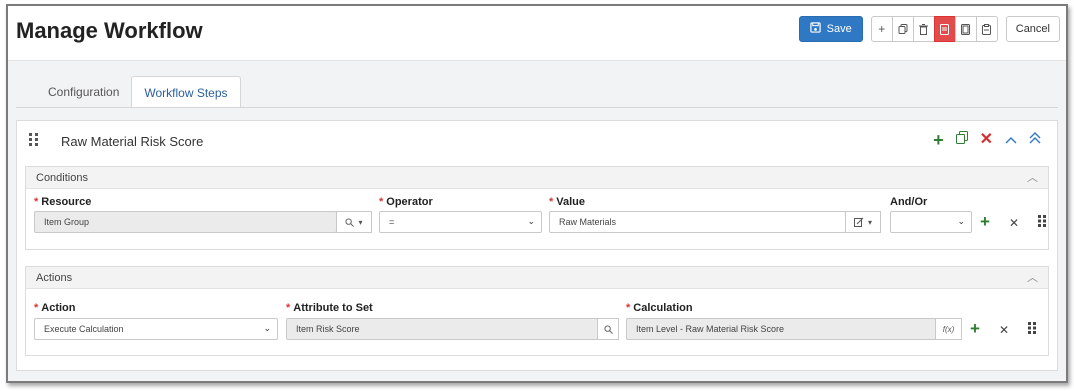 The image size is (1074, 391). Describe the element at coordinates (567, 202) in the screenshot. I see `value-label: * Value` at that location.